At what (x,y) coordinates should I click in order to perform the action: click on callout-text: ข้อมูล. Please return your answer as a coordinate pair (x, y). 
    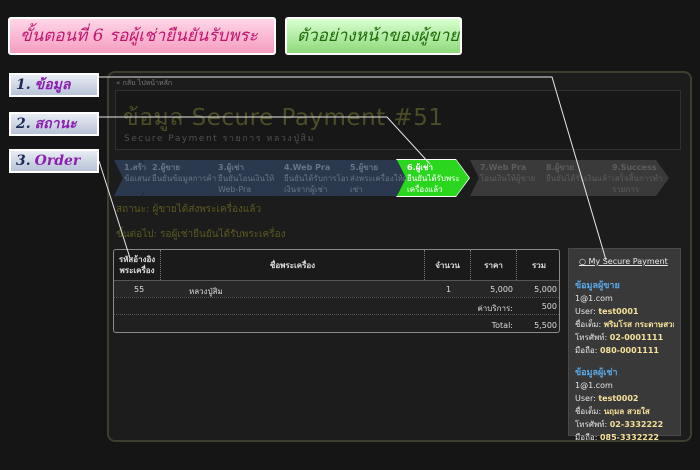
    Looking at the image, I should click on (52, 85).